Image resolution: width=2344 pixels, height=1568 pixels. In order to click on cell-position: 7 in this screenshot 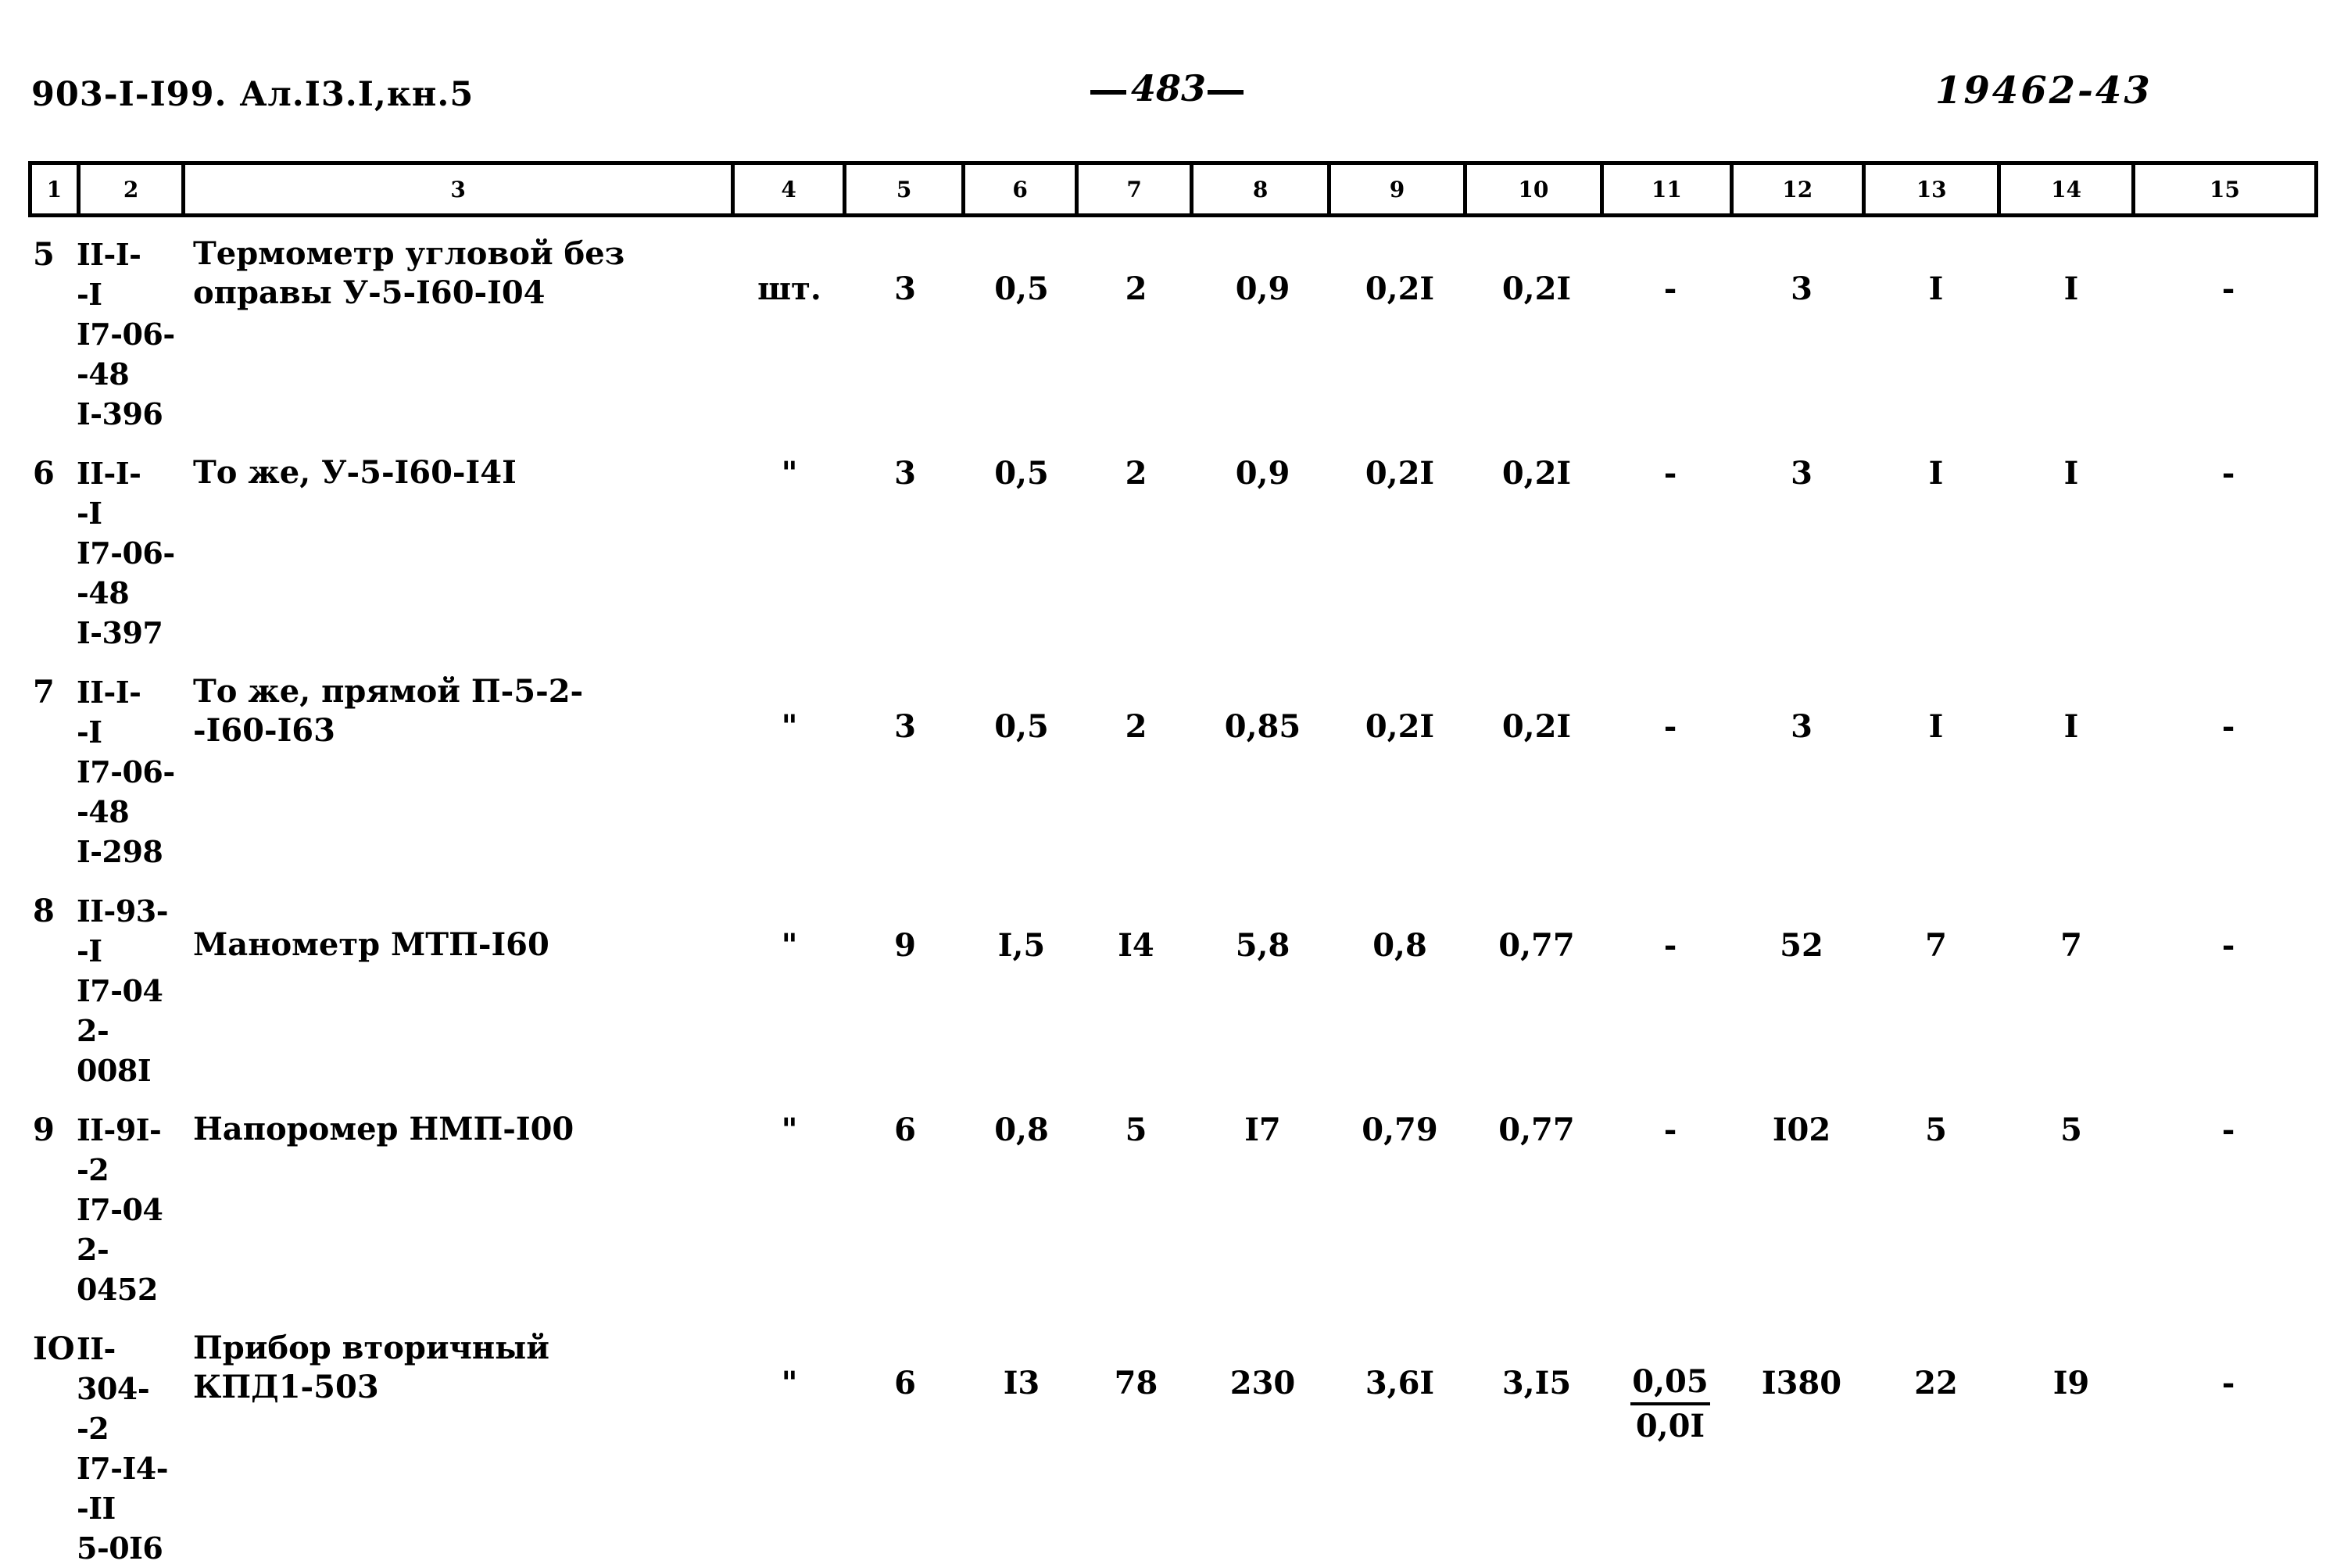, I will do `click(44, 692)`.